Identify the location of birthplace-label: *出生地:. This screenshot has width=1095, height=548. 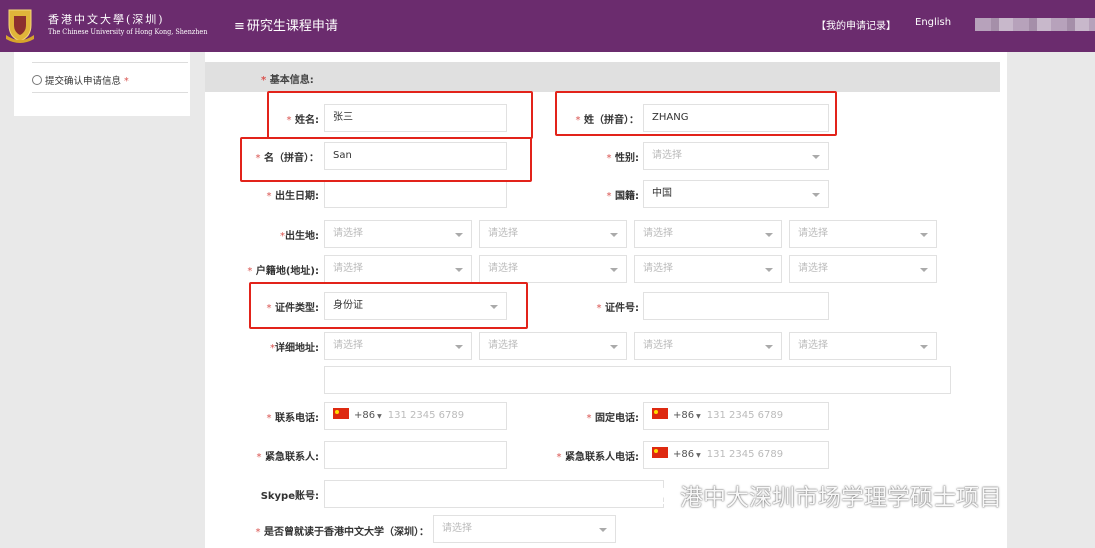
(299, 236).